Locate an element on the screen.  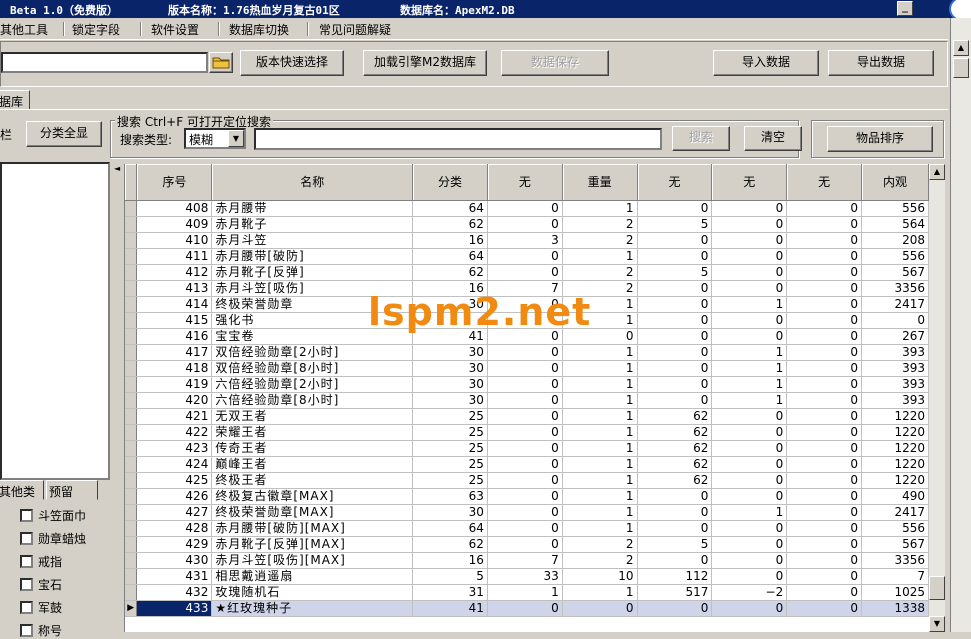
table-row: 425 终极王者 25 0 1 62 0 0 1220 is located at coordinates (527, 480).